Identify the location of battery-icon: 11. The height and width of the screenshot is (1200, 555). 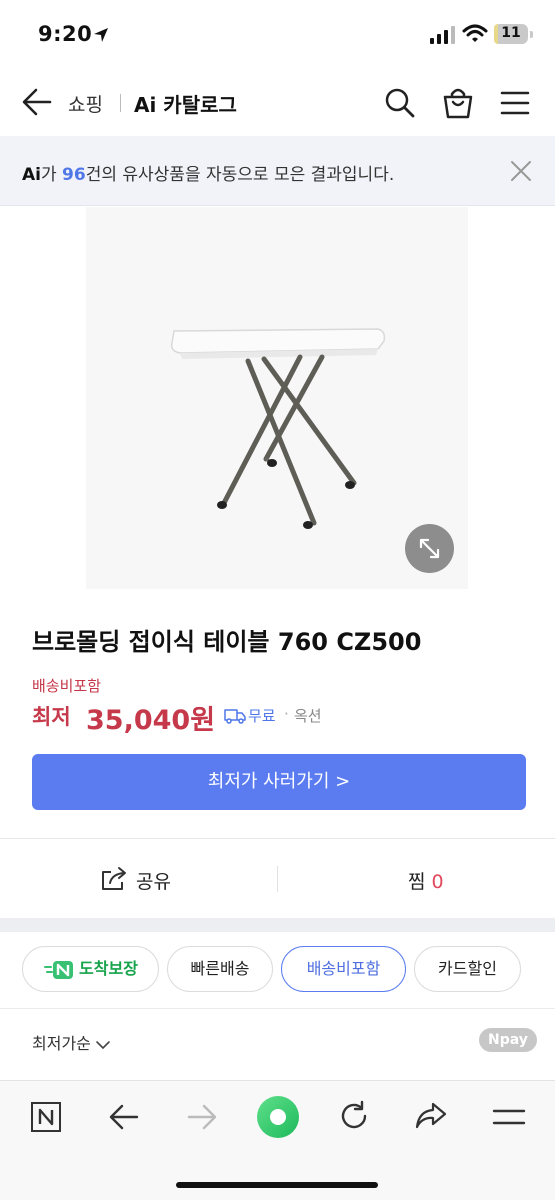
(511, 34).